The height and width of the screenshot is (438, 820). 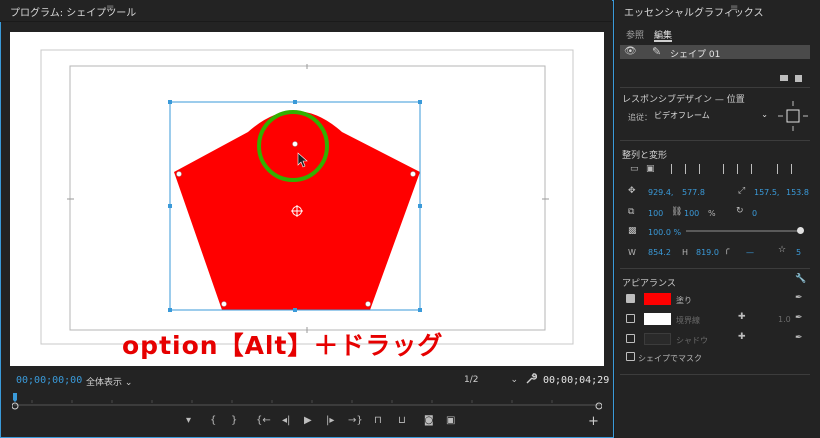 I want to click on distribute-v-icon, so click(x=795, y=169).